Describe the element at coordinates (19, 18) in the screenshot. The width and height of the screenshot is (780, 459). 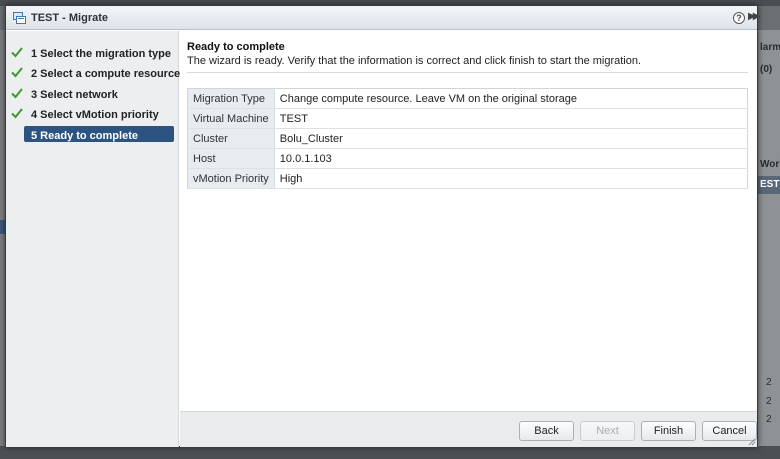
I see `vm-migrate-icon` at that location.